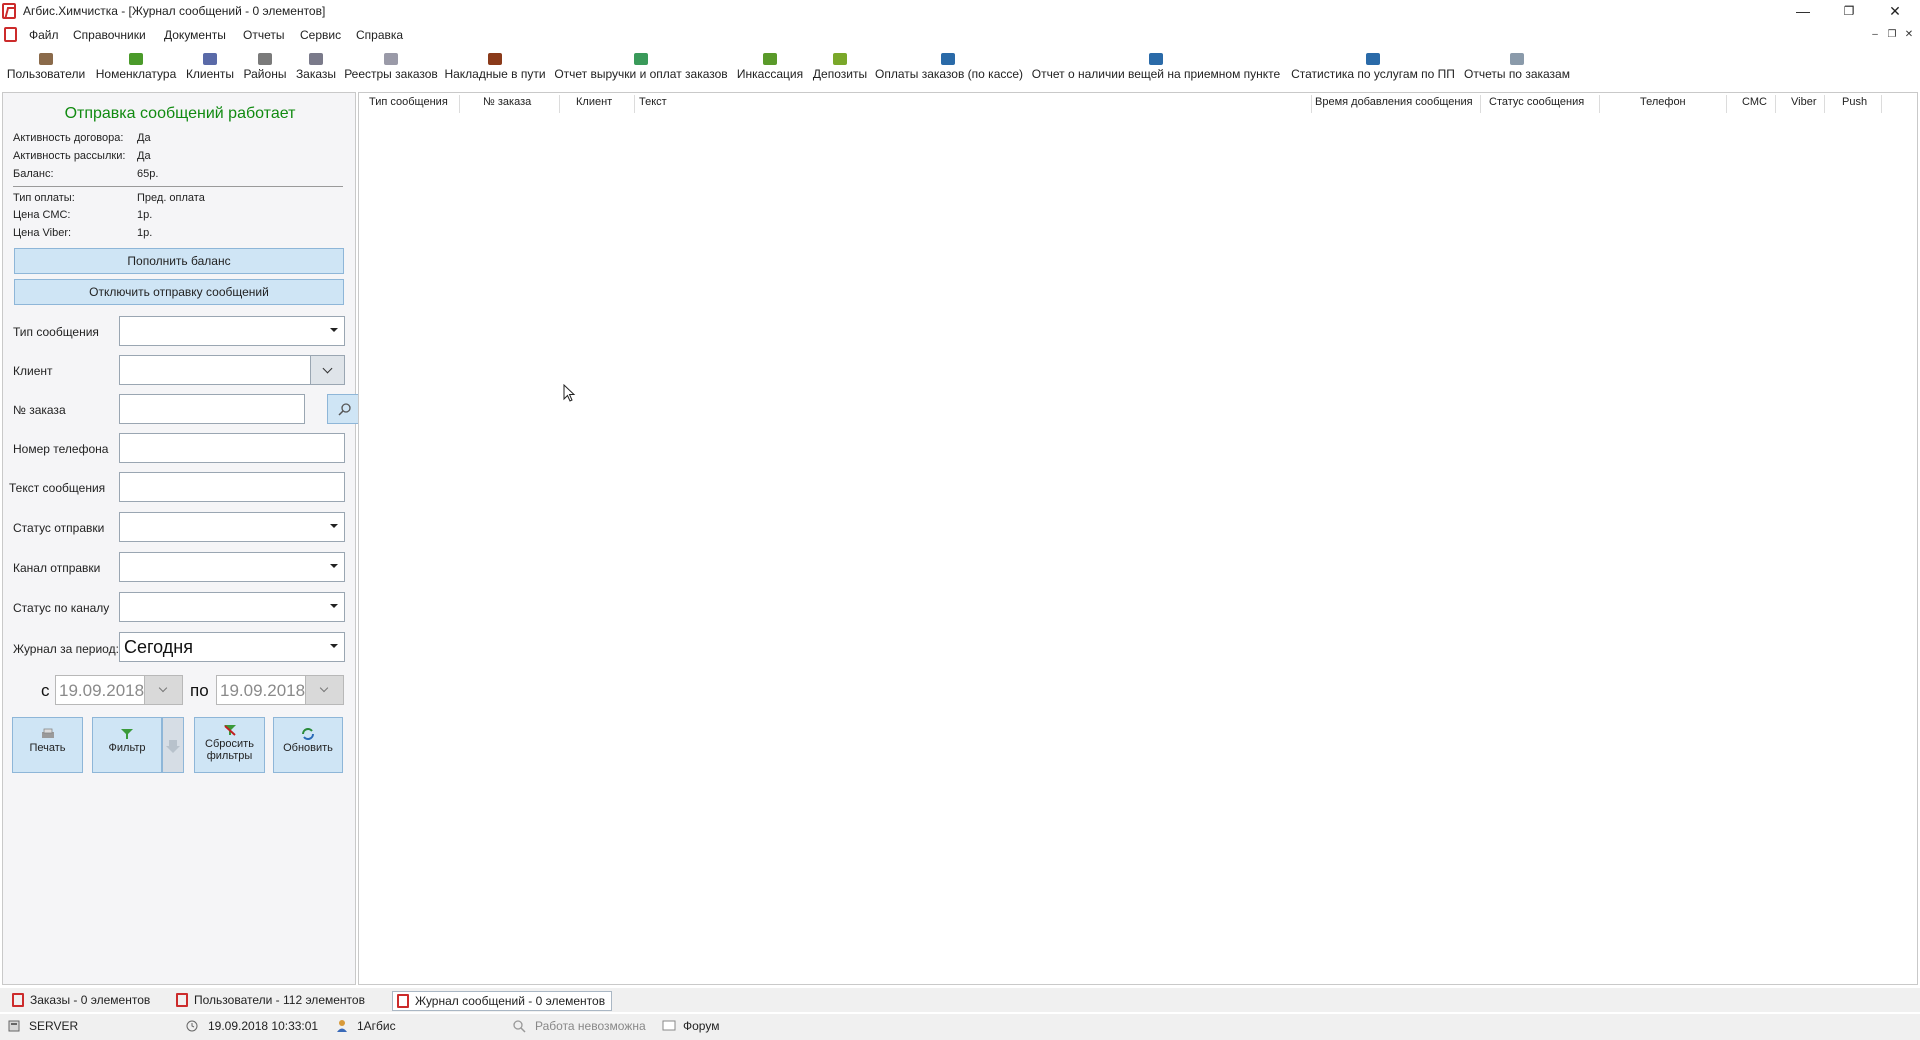  What do you see at coordinates (840, 69) in the screenshot?
I see `toolbar-deposits-button: Депозиты` at bounding box center [840, 69].